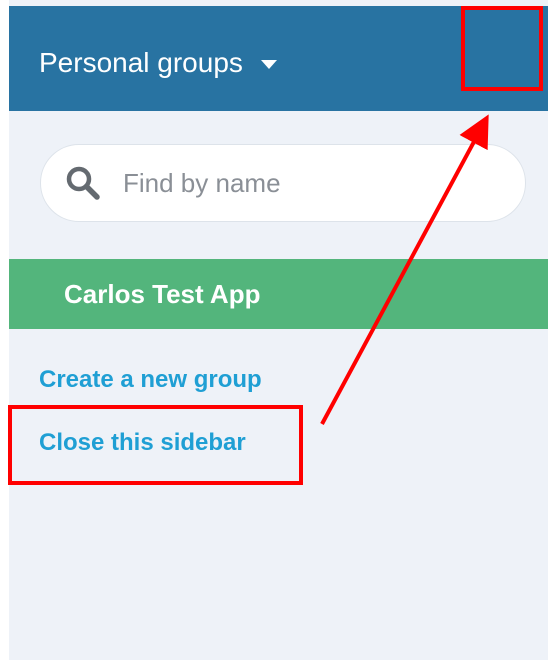 The width and height of the screenshot is (548, 660). What do you see at coordinates (308, 183) in the screenshot?
I see `search-input` at bounding box center [308, 183].